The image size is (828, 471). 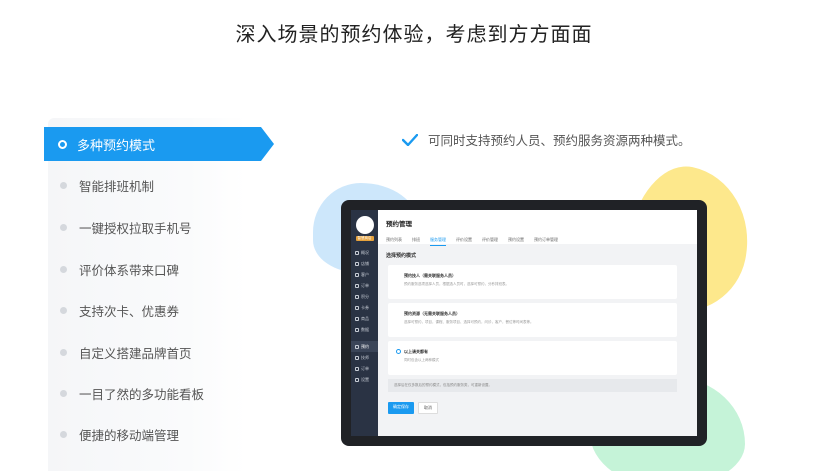 I want to click on feature-item-label: 一目了然的多功能看板, so click(x=142, y=394).